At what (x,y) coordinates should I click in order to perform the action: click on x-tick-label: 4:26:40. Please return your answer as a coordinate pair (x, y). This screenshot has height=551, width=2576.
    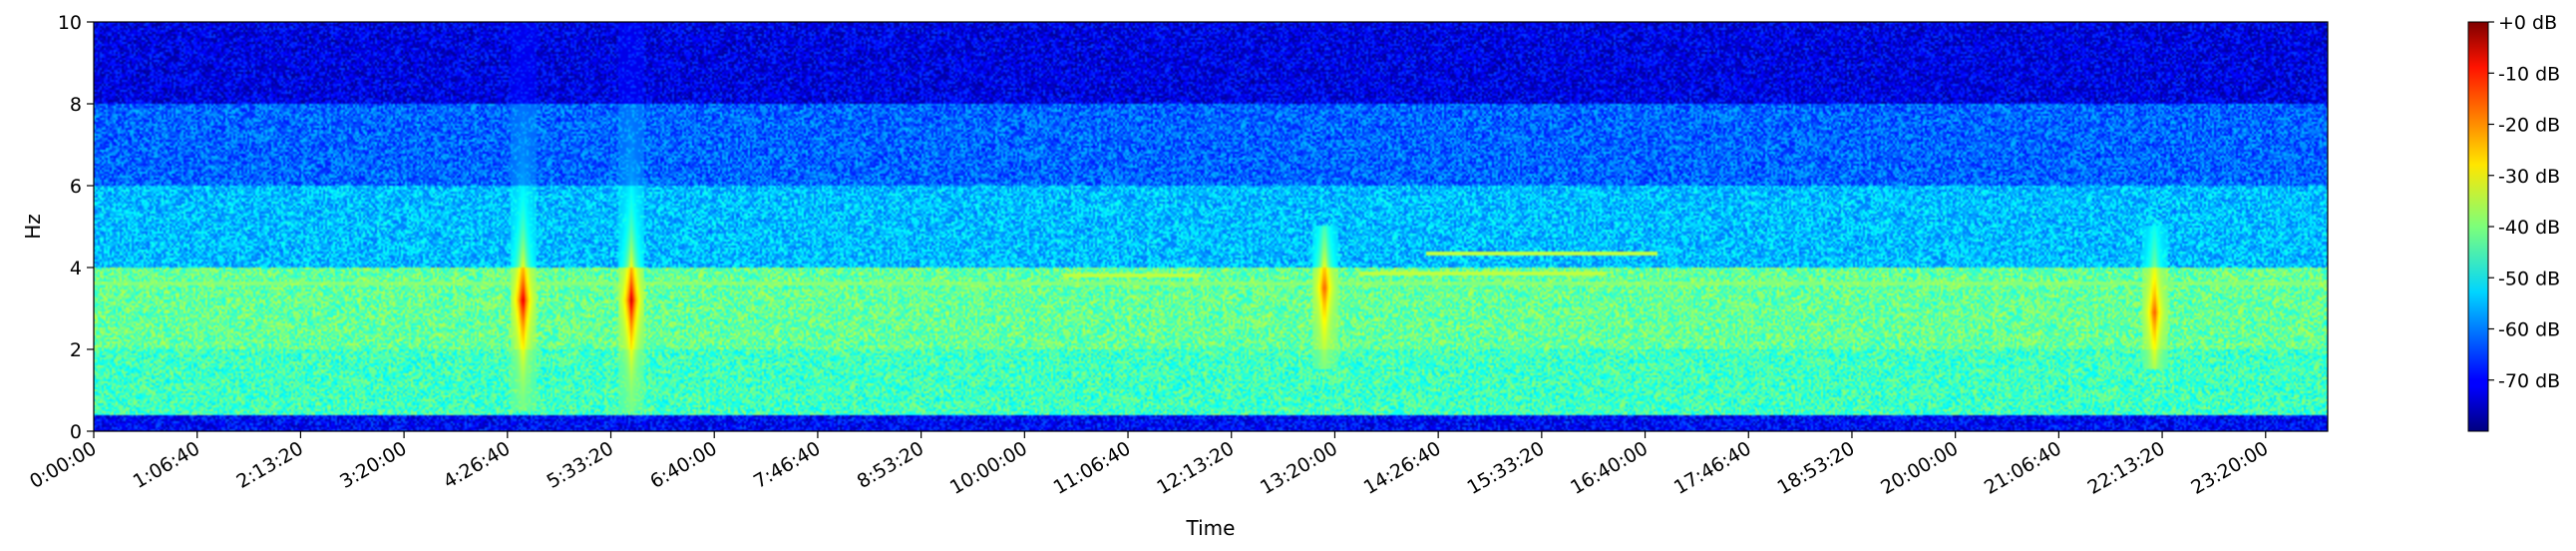
    Looking at the image, I should click on (477, 465).